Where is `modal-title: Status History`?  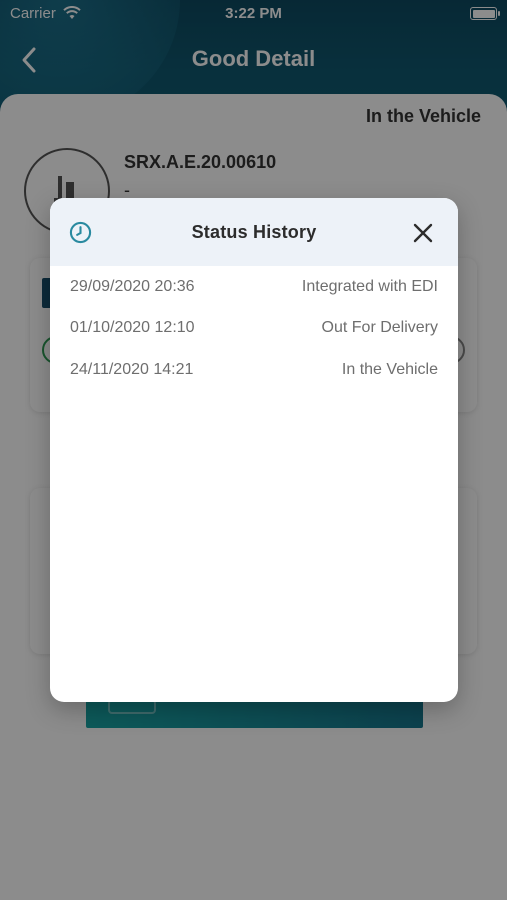
modal-title: Status History is located at coordinates (254, 232).